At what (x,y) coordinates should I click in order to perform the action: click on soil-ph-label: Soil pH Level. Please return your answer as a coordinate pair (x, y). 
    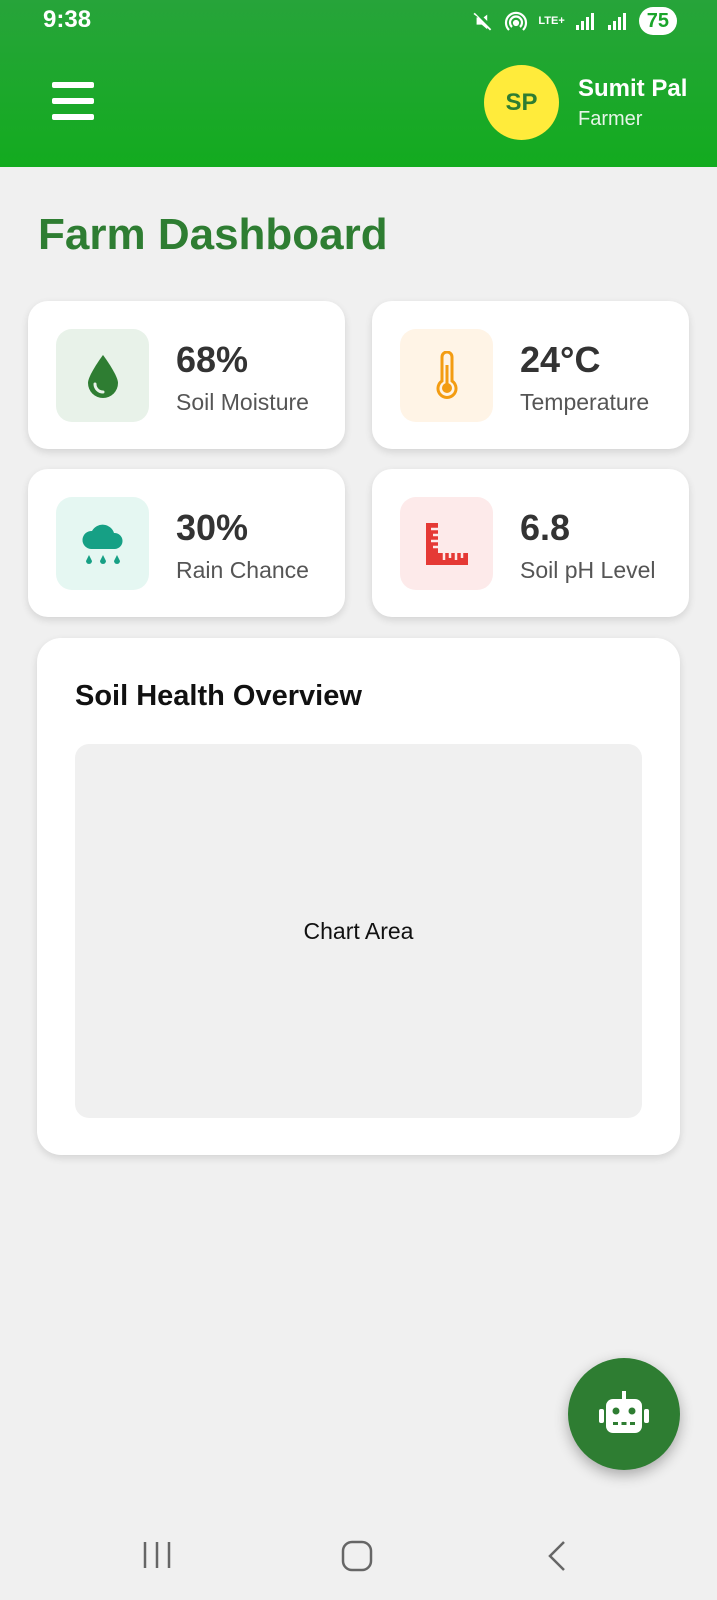
    Looking at the image, I should click on (588, 570).